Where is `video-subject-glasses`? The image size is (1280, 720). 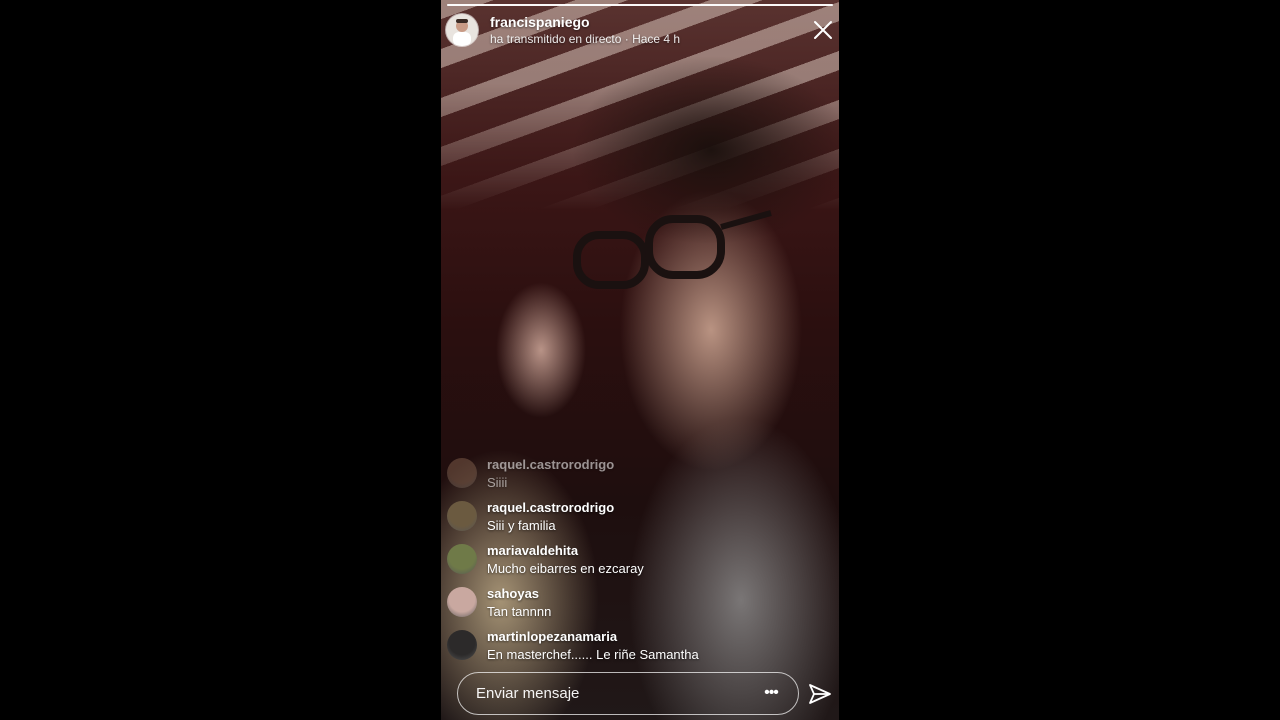 video-subject-glasses is located at coordinates (672, 249).